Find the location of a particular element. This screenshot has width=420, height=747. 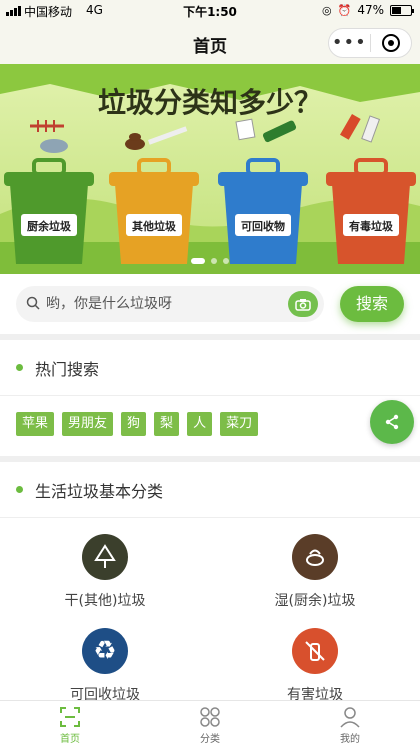

search-field is located at coordinates (170, 304).